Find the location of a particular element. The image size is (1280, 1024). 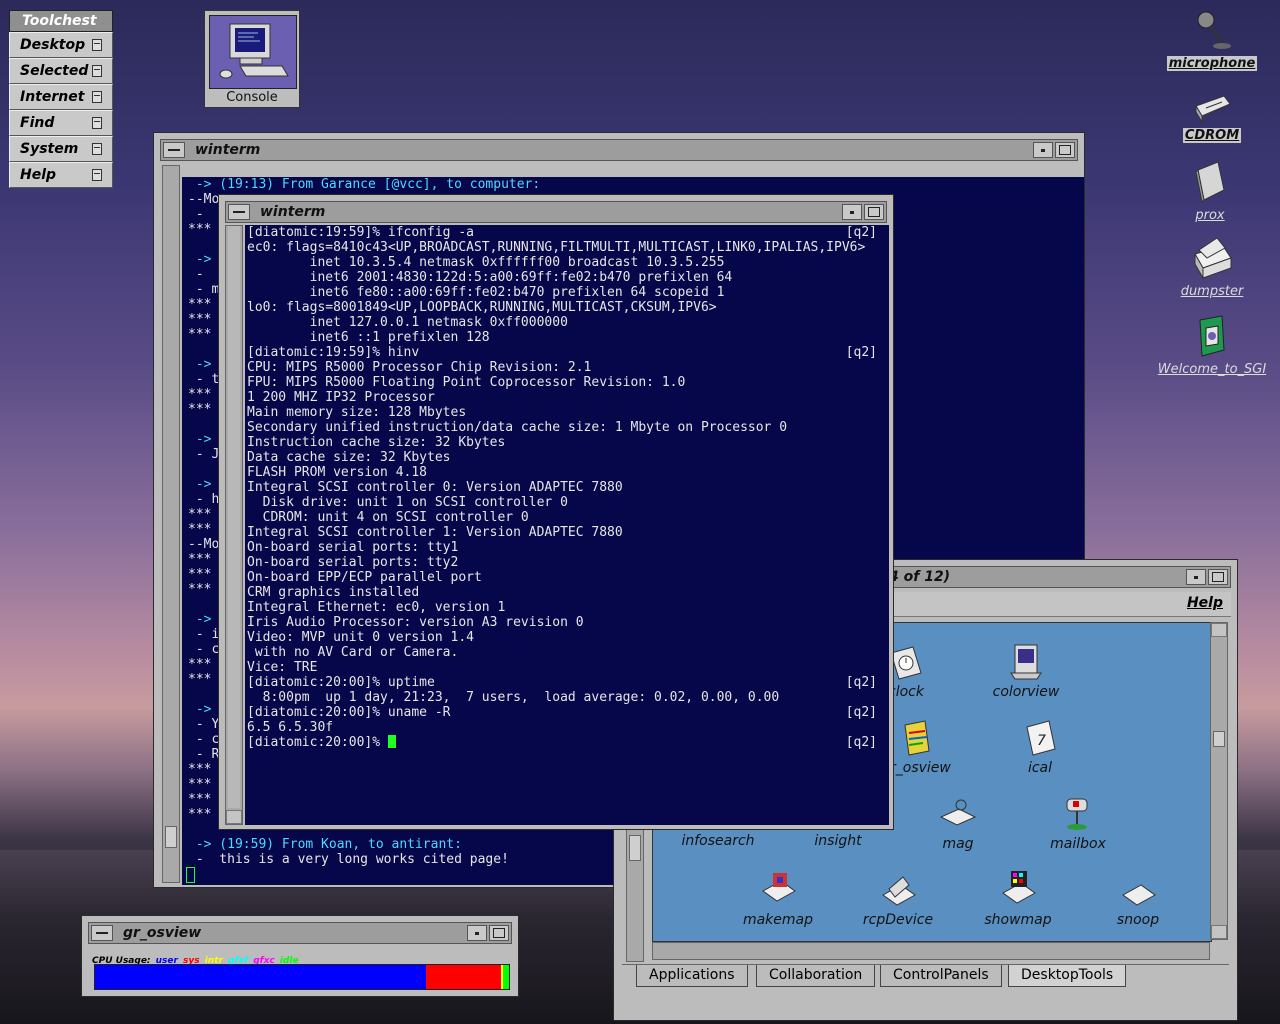

prox-desktop-icon: prox is located at coordinates (1210, 191).